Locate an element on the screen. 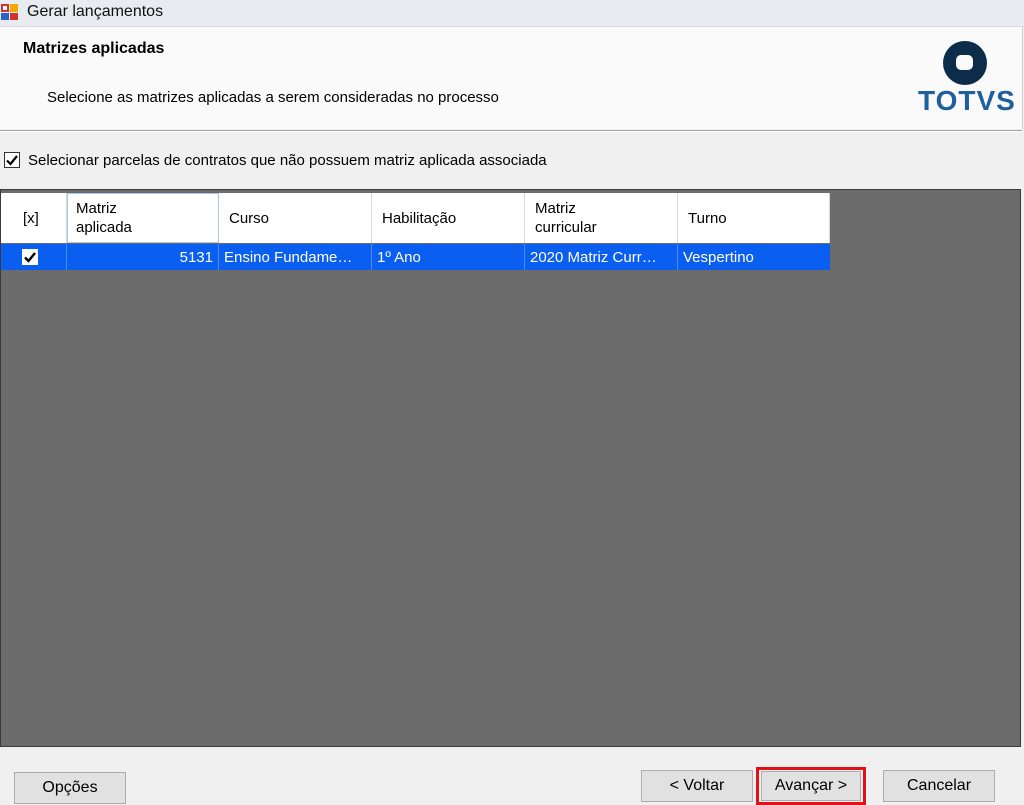 The width and height of the screenshot is (1024, 805). column-header-label: Turno is located at coordinates (707, 218).